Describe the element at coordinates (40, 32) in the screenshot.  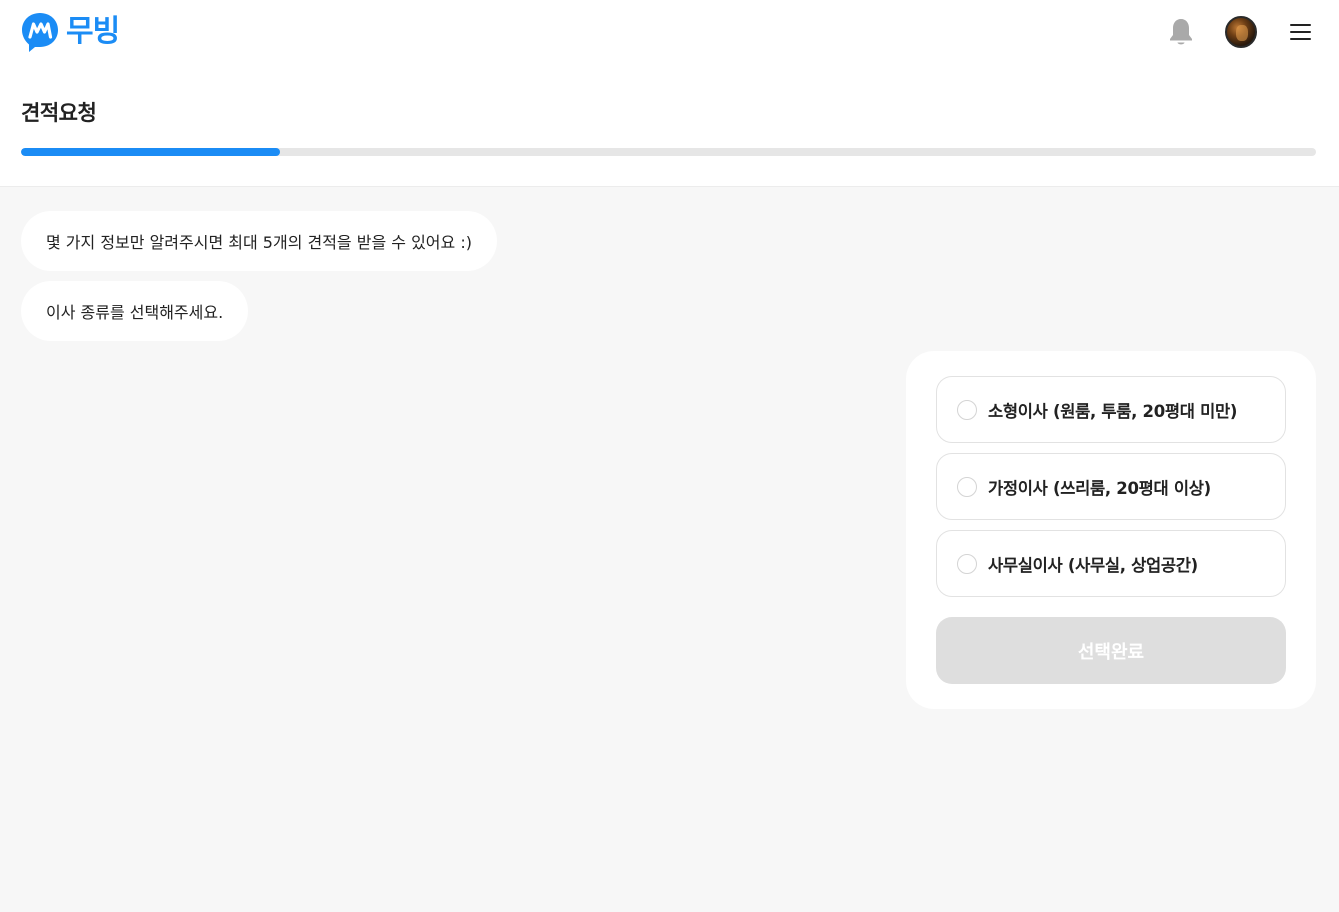
I see `logo-icon` at that location.